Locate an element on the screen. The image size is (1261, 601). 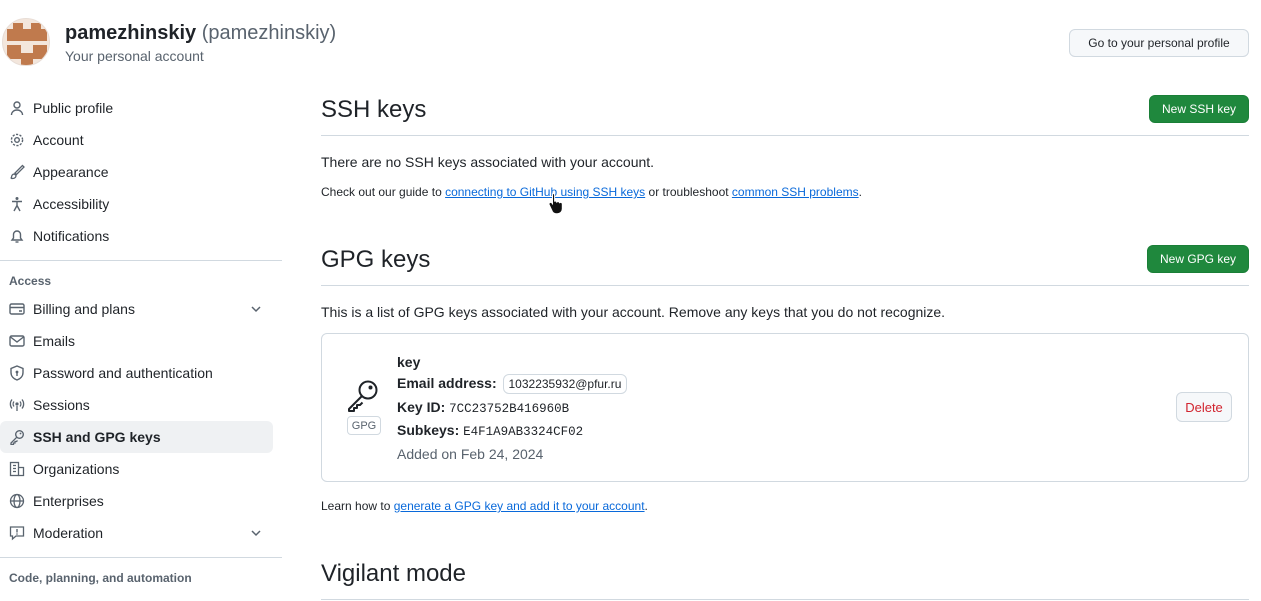
account-subtitle: Your personal account is located at coordinates (134, 56).